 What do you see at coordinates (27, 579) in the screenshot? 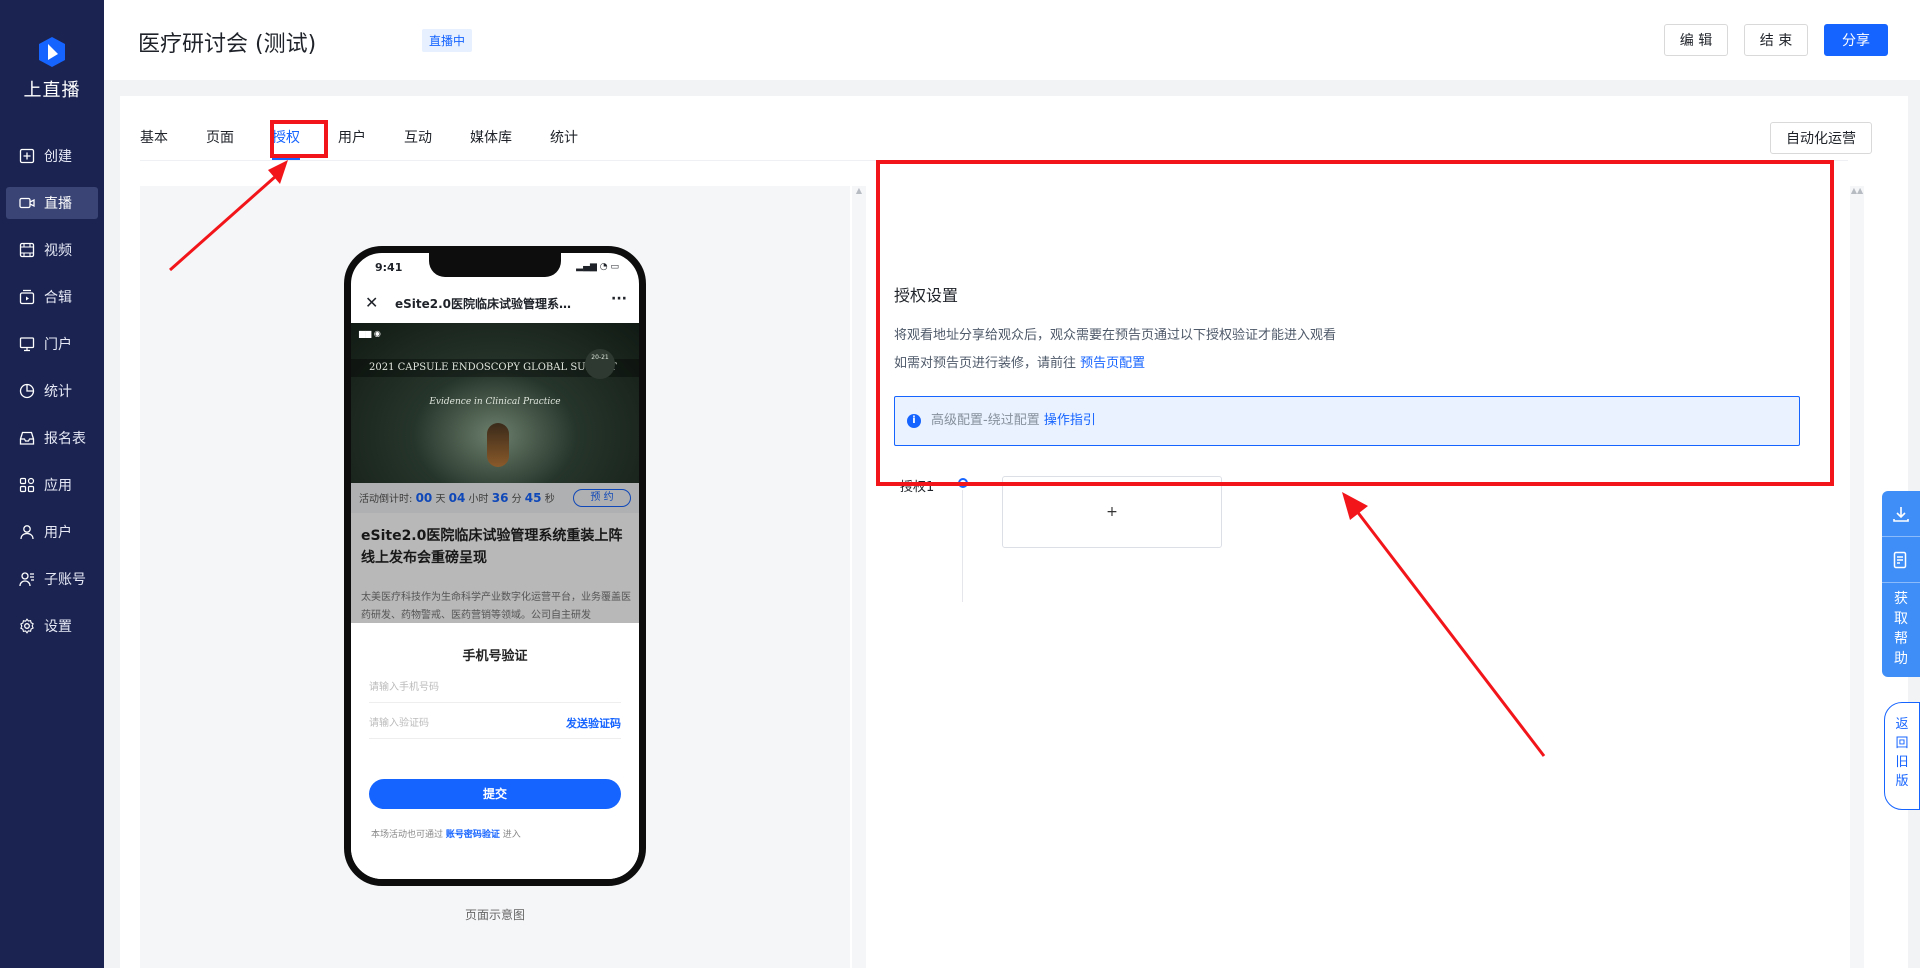
I see `sub-account-icon` at bounding box center [27, 579].